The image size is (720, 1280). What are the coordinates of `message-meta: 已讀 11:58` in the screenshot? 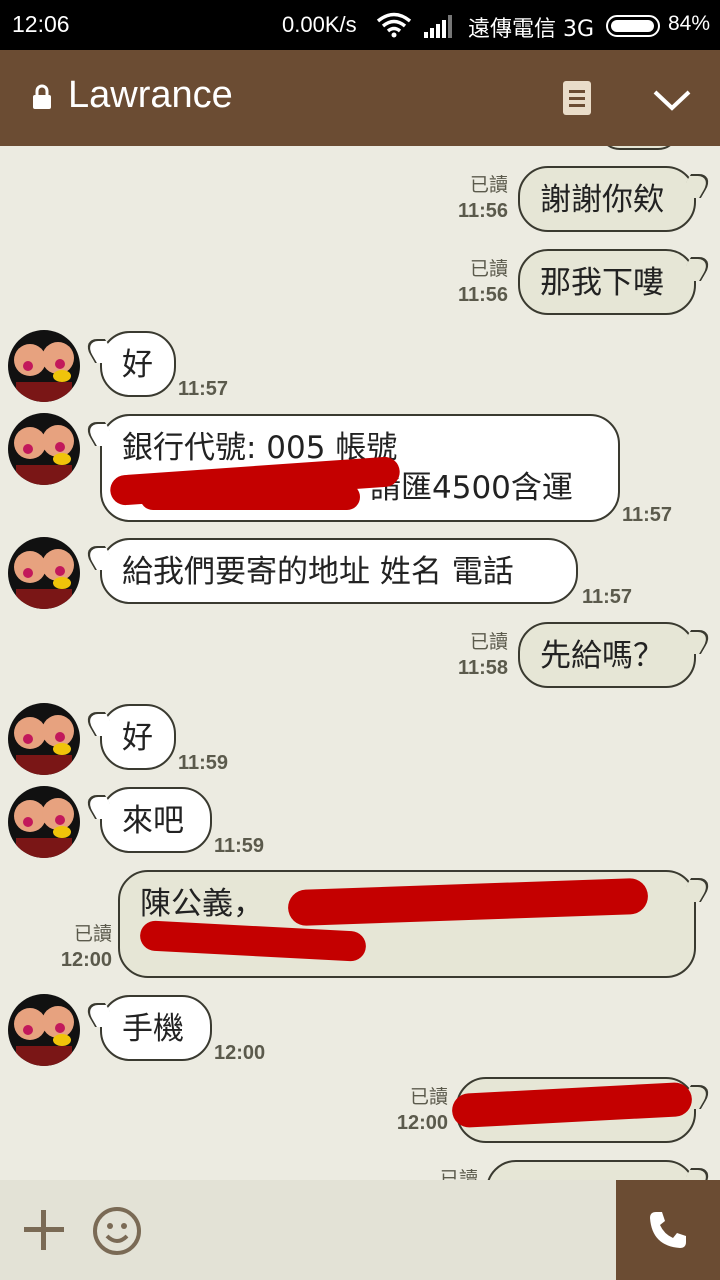 It's located at (474, 655).